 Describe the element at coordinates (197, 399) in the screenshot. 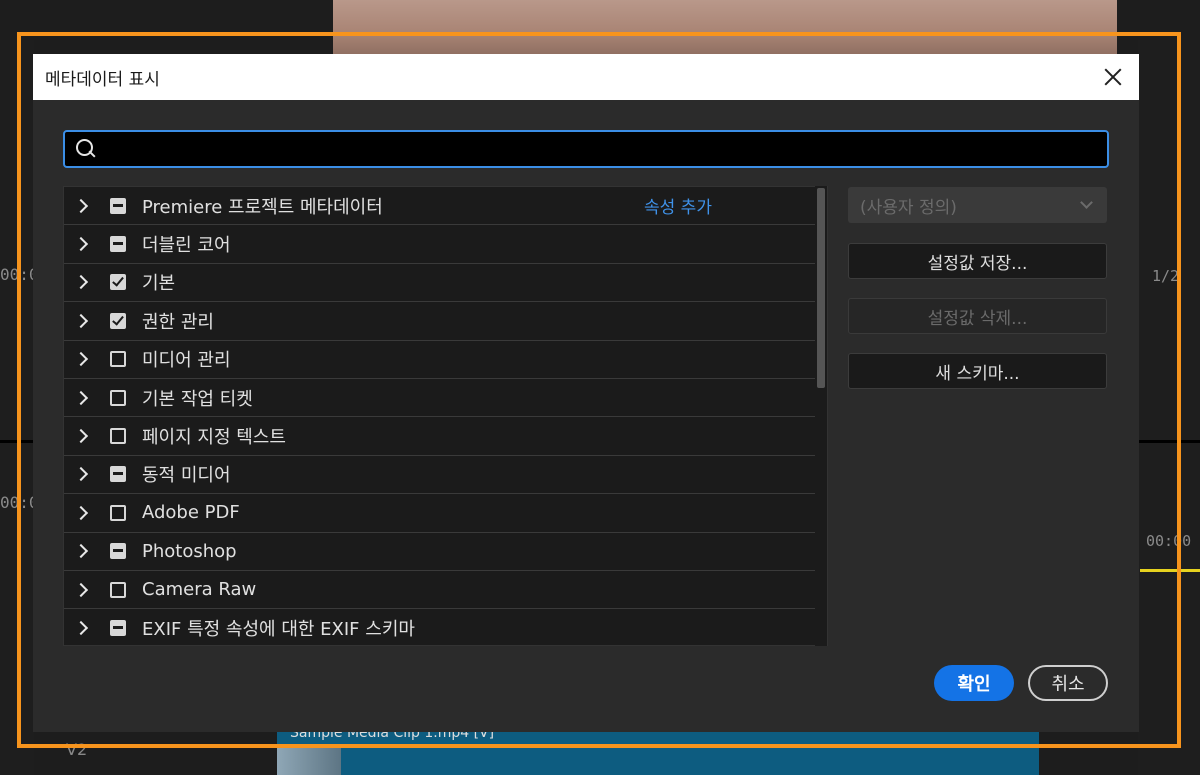

I see `list-item-label: 기본 작업 티켓` at that location.